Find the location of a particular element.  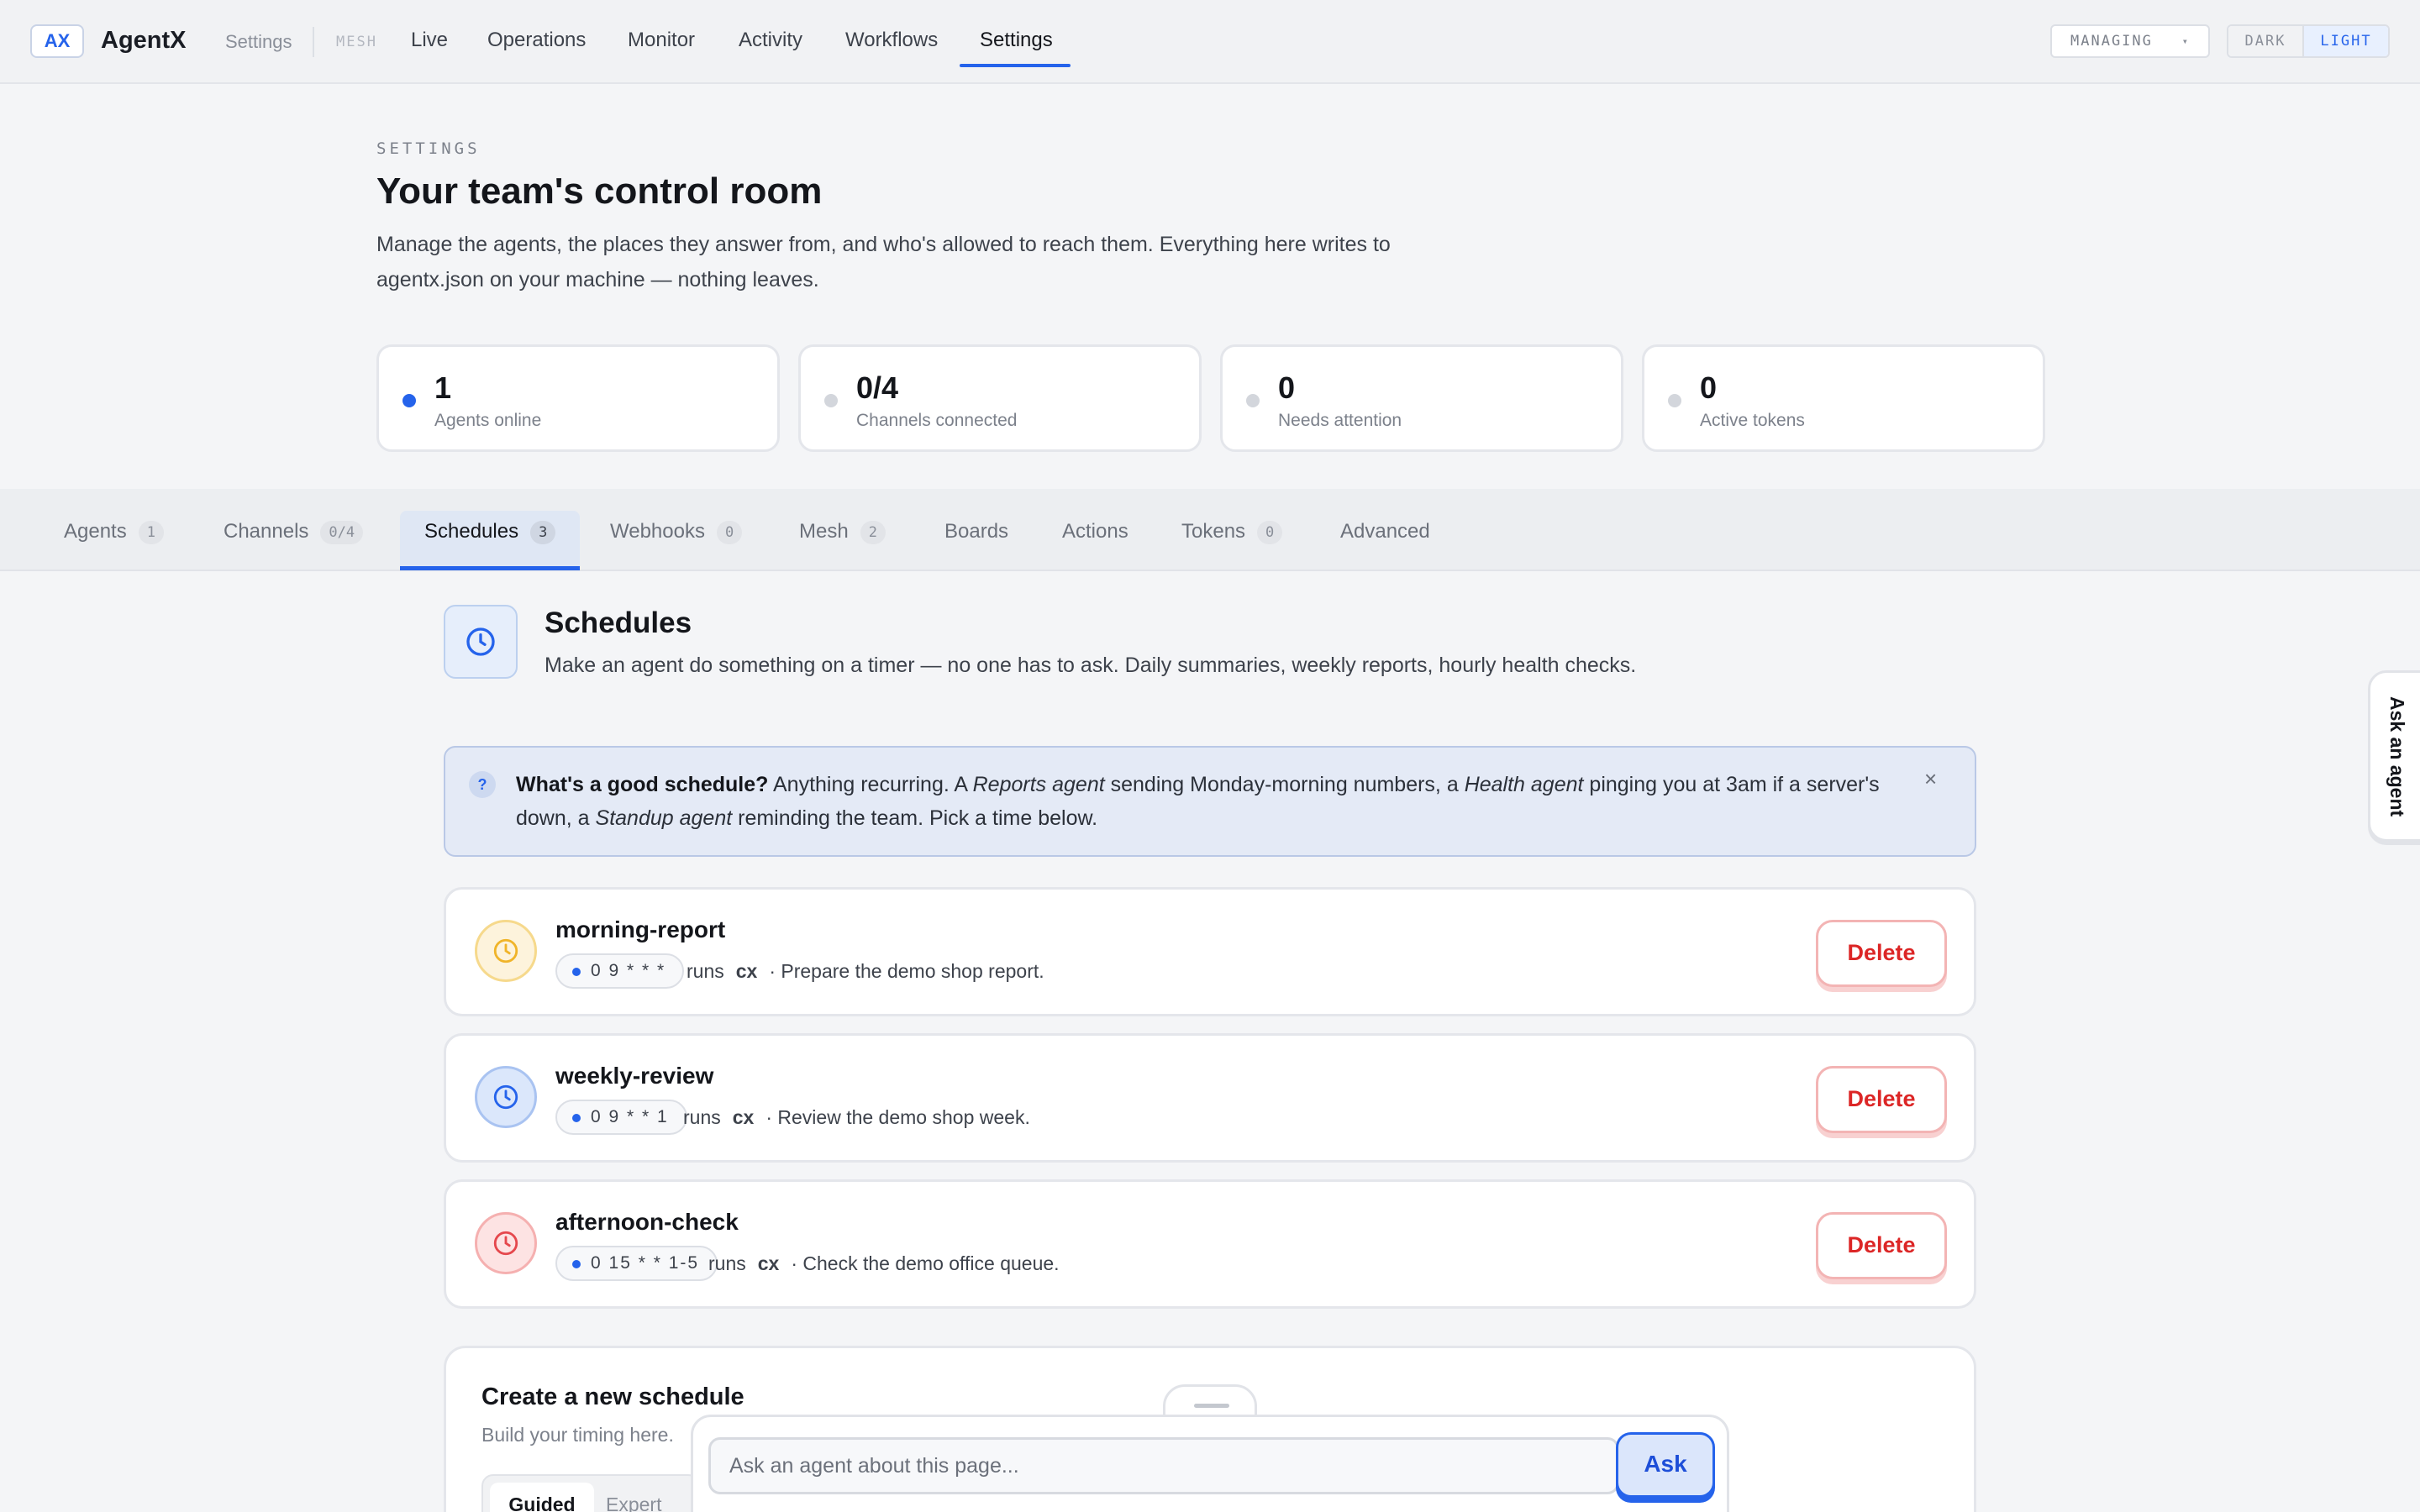

theme-dark-button: DARK is located at coordinates (2266, 41).